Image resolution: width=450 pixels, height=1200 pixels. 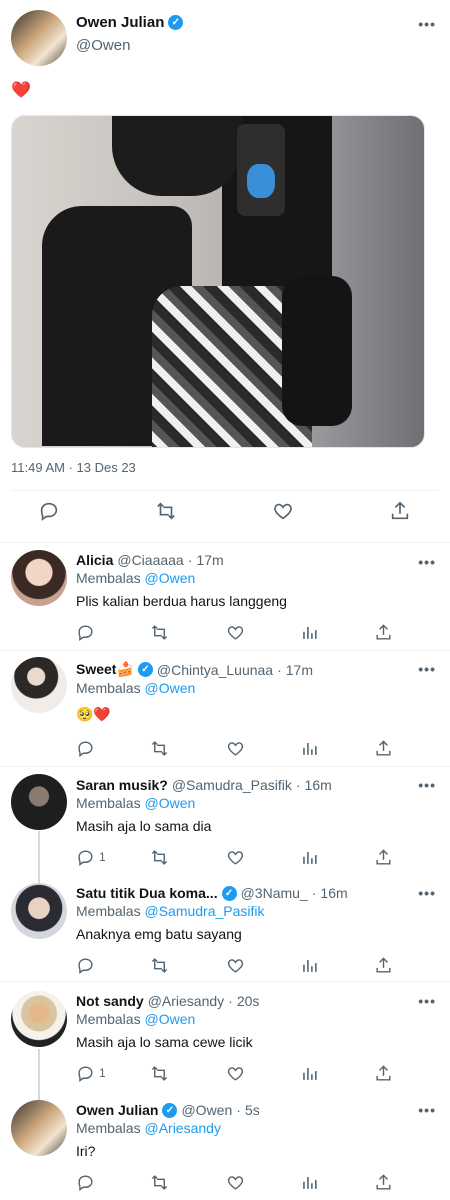 I want to click on mention-link: @Ariesandy, so click(x=182, y=1128).